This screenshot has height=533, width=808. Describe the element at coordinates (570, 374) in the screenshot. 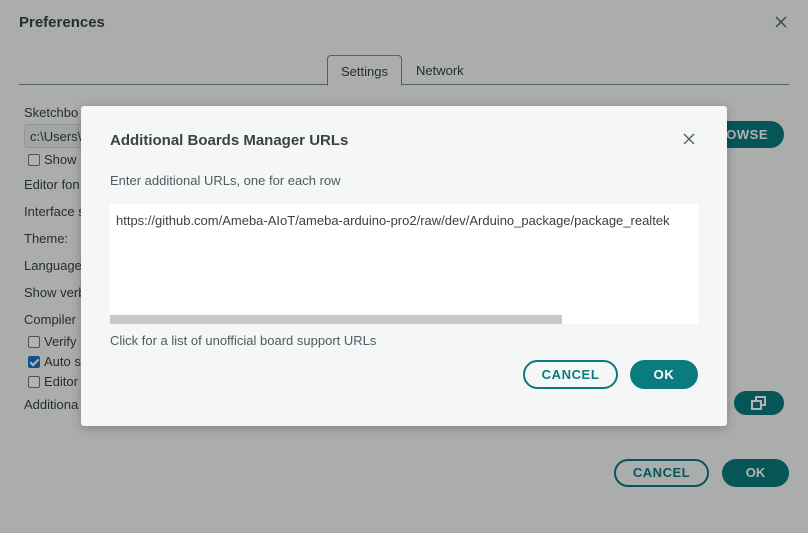

I see `modal-cancel-button: CANCEL` at that location.